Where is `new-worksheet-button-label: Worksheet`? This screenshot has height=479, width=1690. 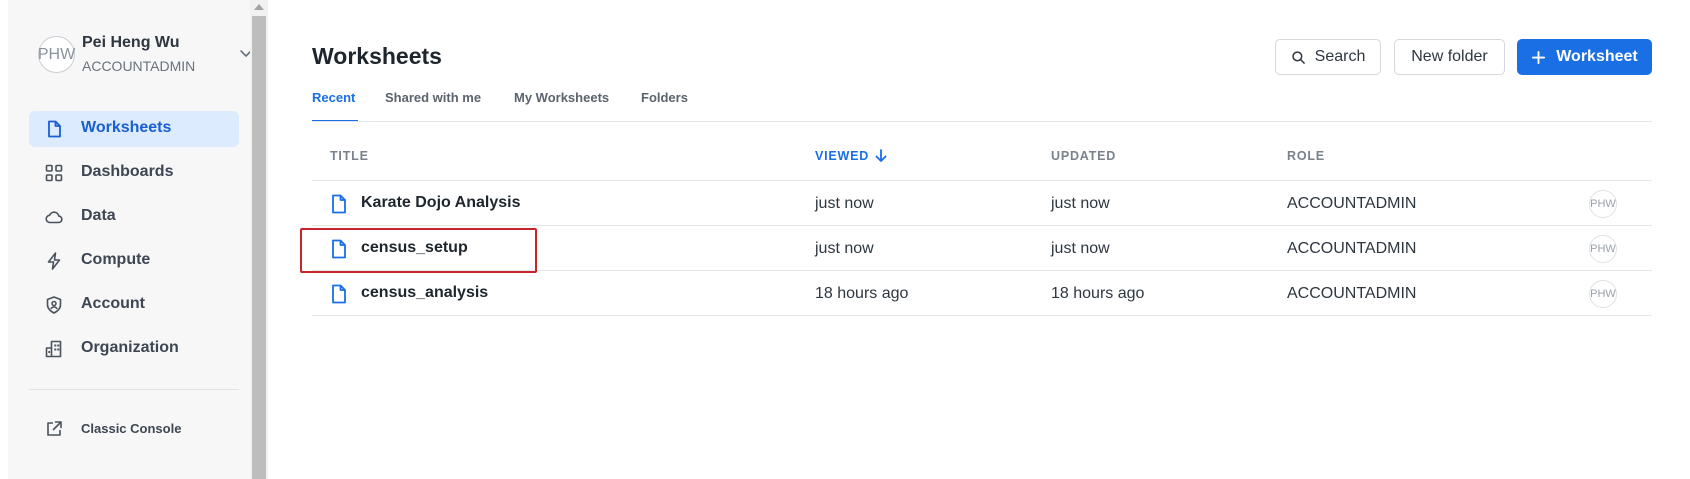 new-worksheet-button-label: Worksheet is located at coordinates (1597, 56).